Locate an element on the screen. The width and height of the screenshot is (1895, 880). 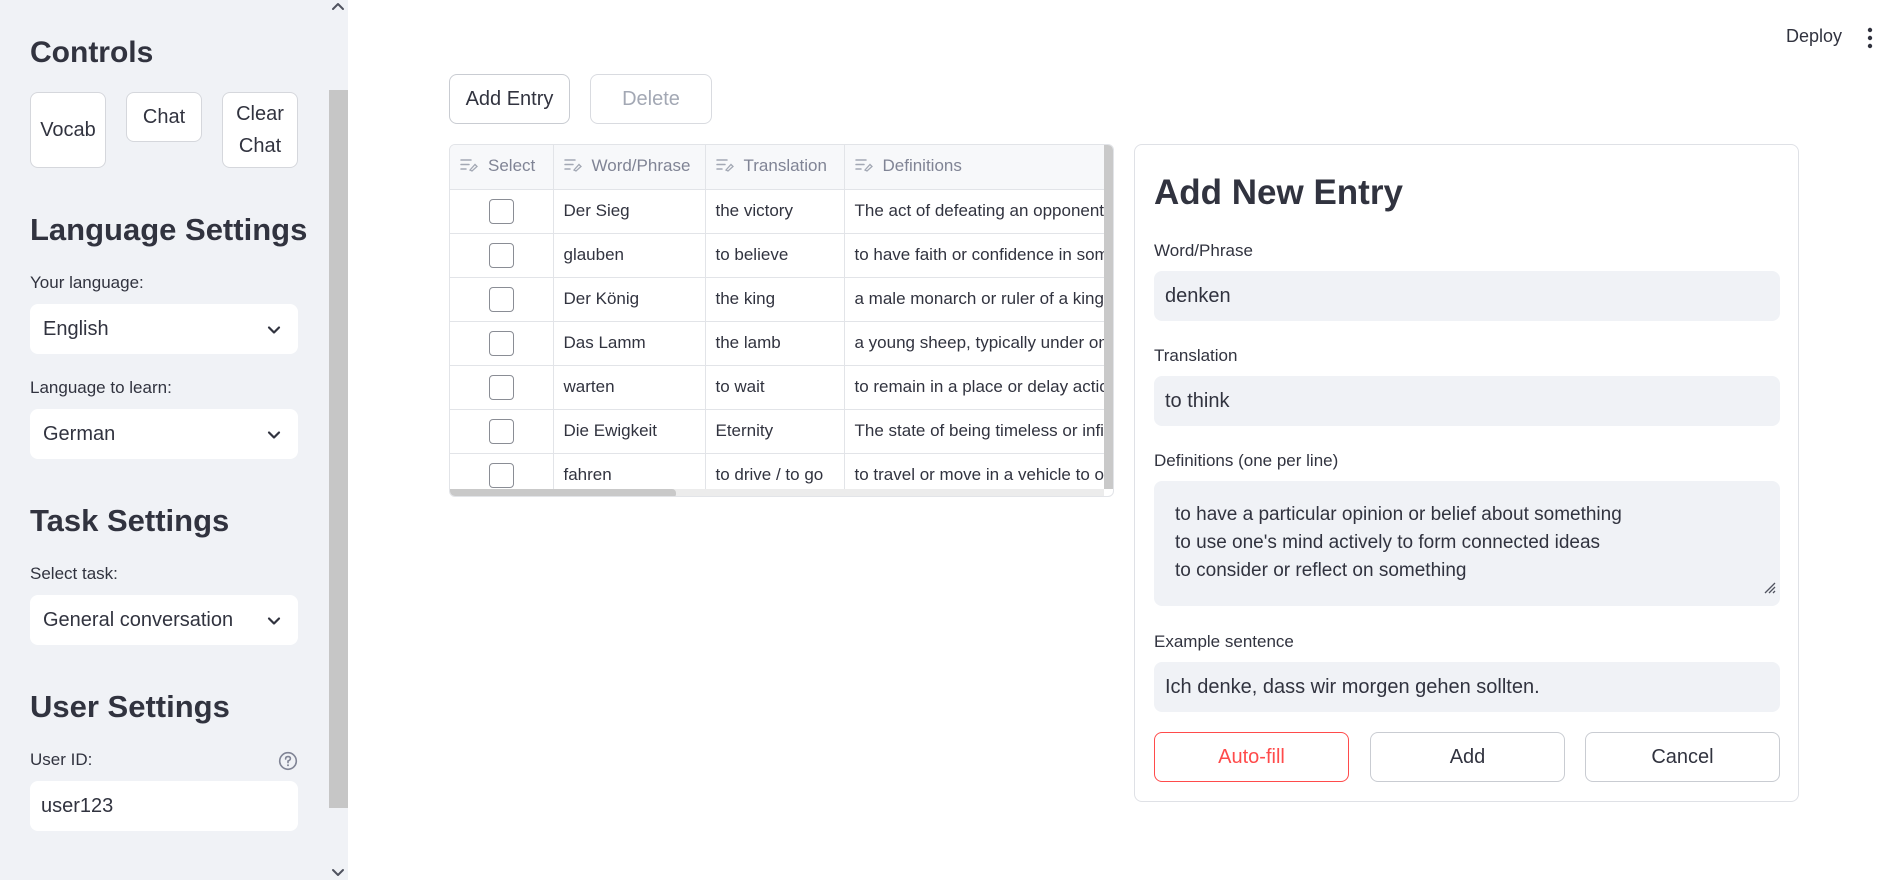
cancel-button: Cancel is located at coordinates (1682, 757).